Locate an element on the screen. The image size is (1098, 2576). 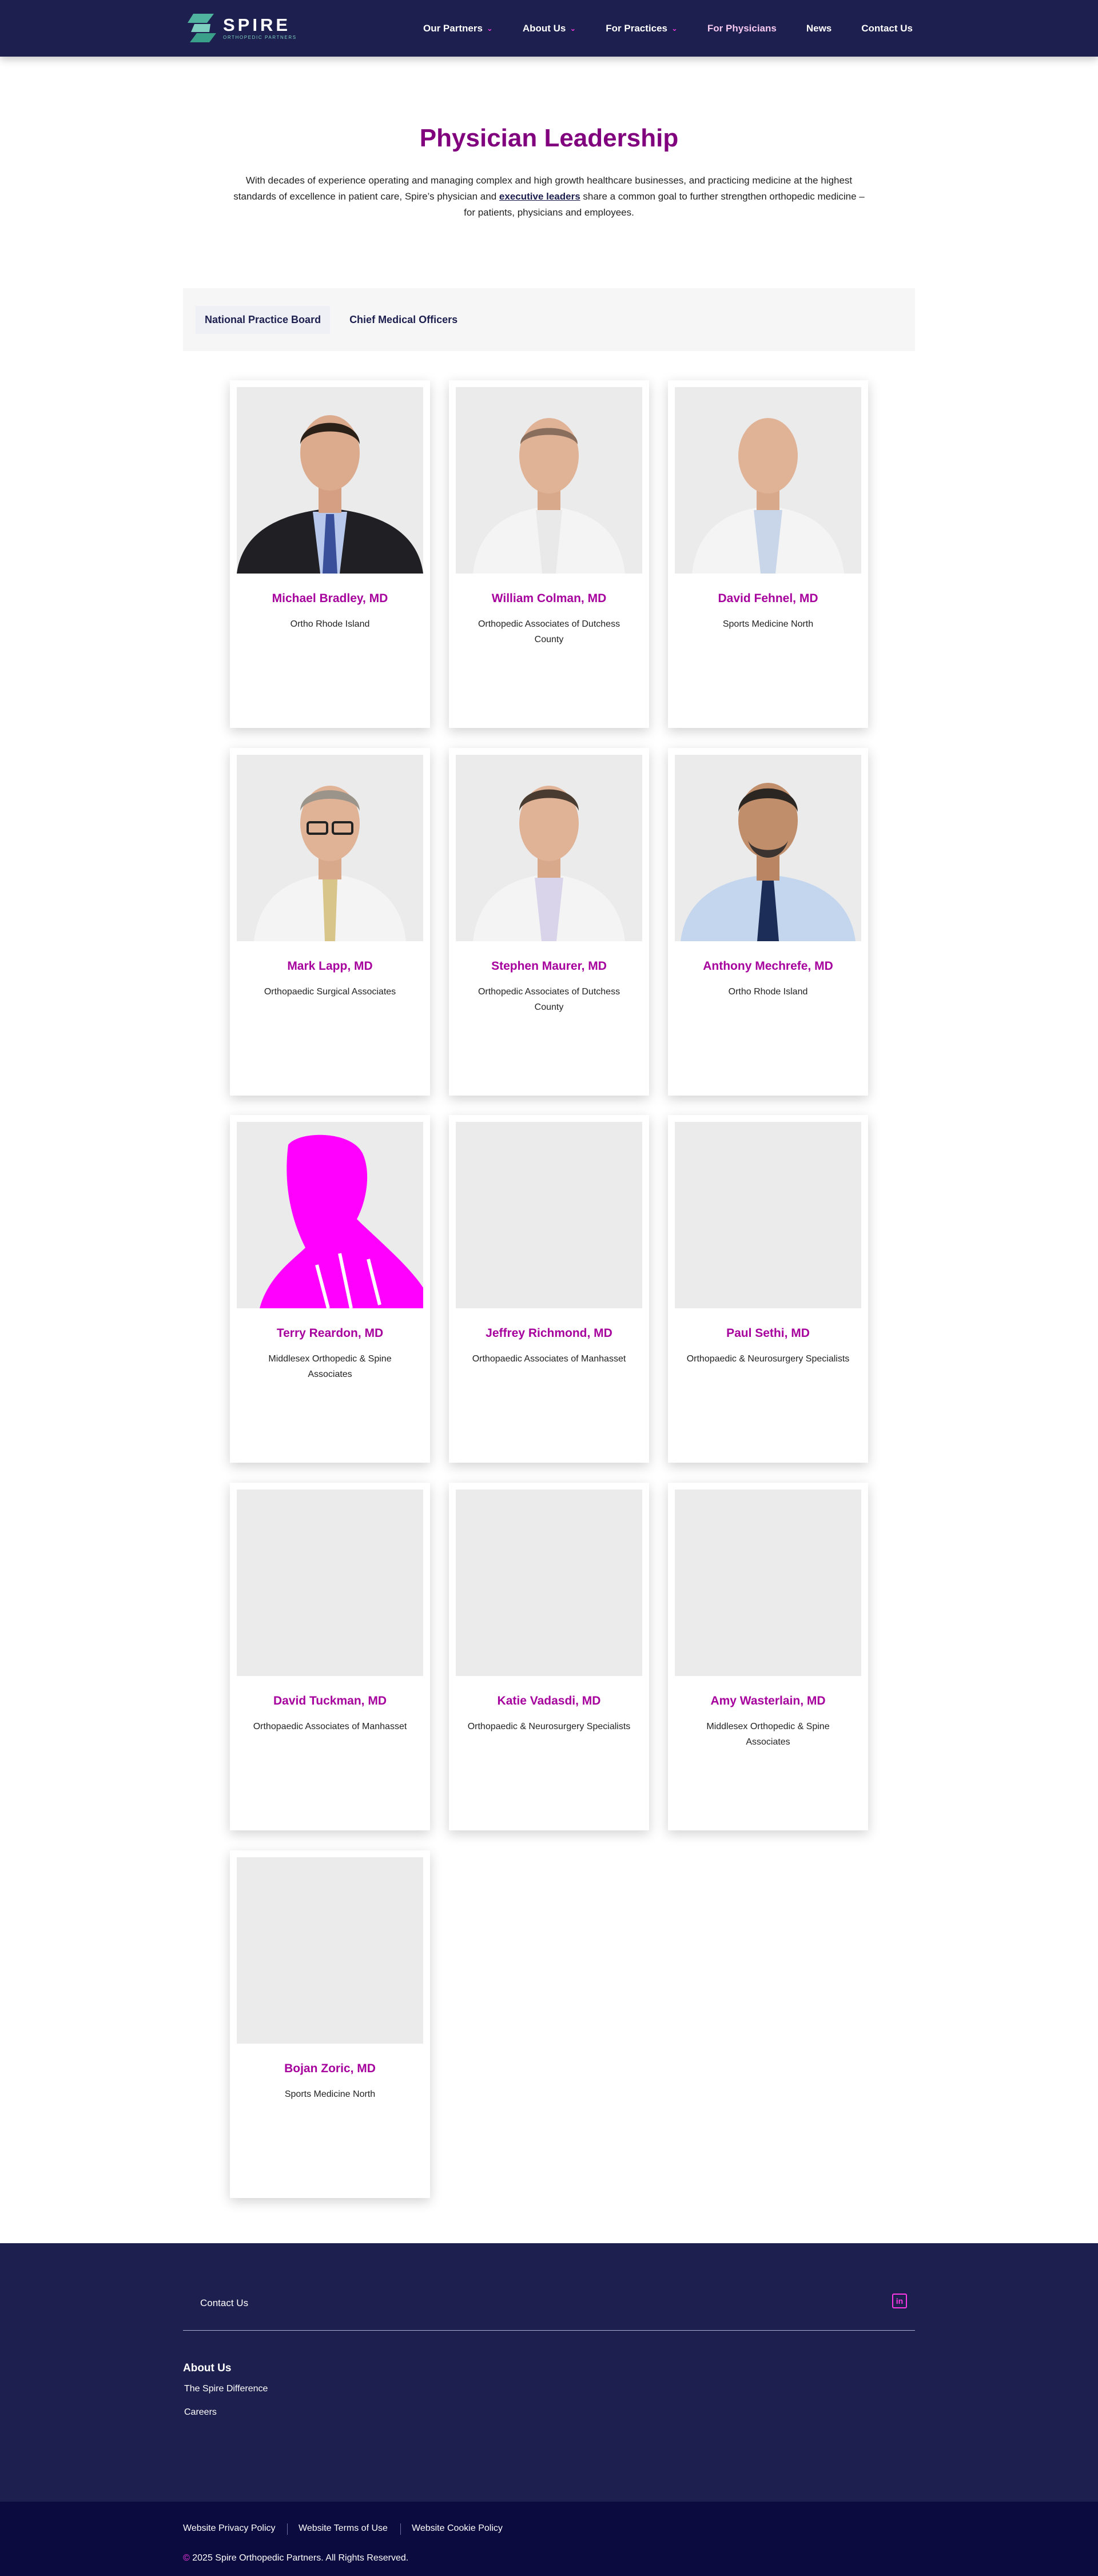
physician-name: Michael Bradley, MD is located at coordinates (330, 599).